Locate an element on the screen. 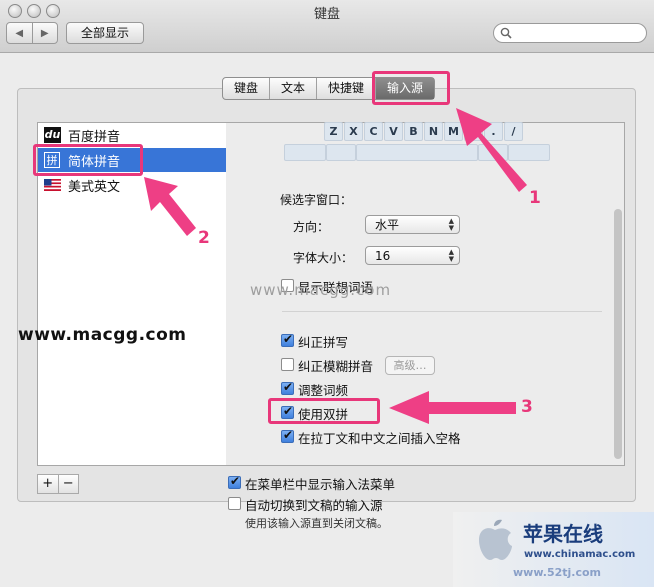  watermark-main: www.macgg.com is located at coordinates (102, 335).